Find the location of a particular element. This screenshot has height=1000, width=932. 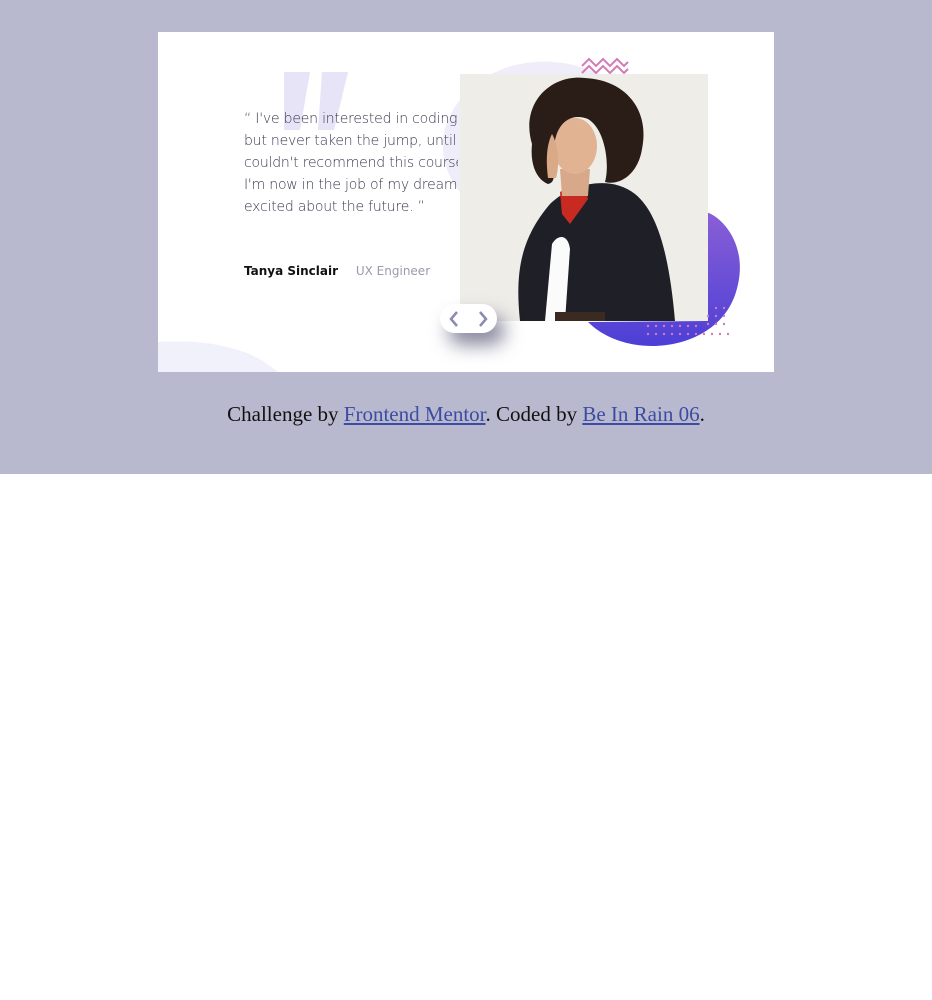

author-name: Tanya Sinclair is located at coordinates (291, 271).